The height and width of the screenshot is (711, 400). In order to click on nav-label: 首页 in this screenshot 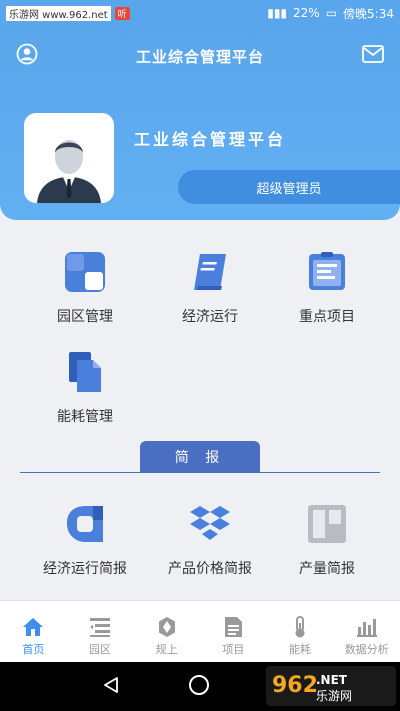, I will do `click(33, 649)`.